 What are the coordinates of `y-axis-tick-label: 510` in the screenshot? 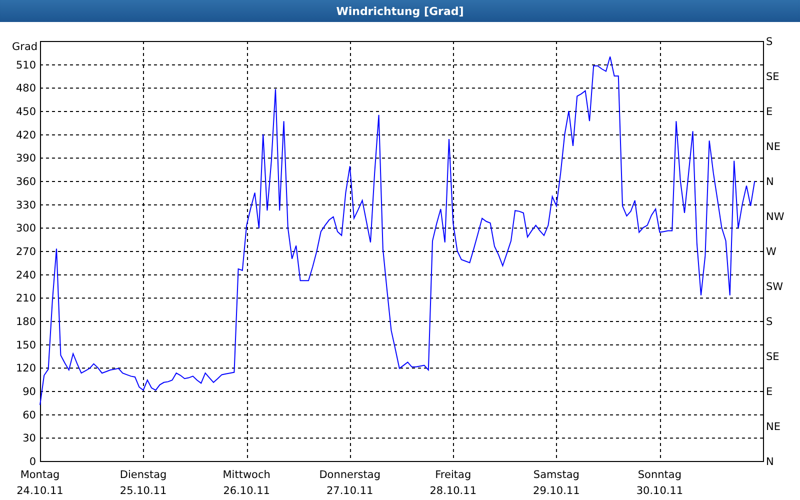 It's located at (26, 65).